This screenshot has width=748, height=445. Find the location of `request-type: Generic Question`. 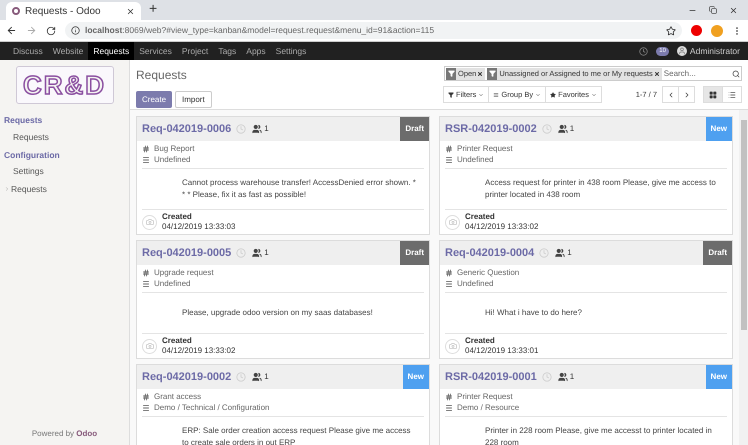

request-type: Generic Question is located at coordinates (488, 273).